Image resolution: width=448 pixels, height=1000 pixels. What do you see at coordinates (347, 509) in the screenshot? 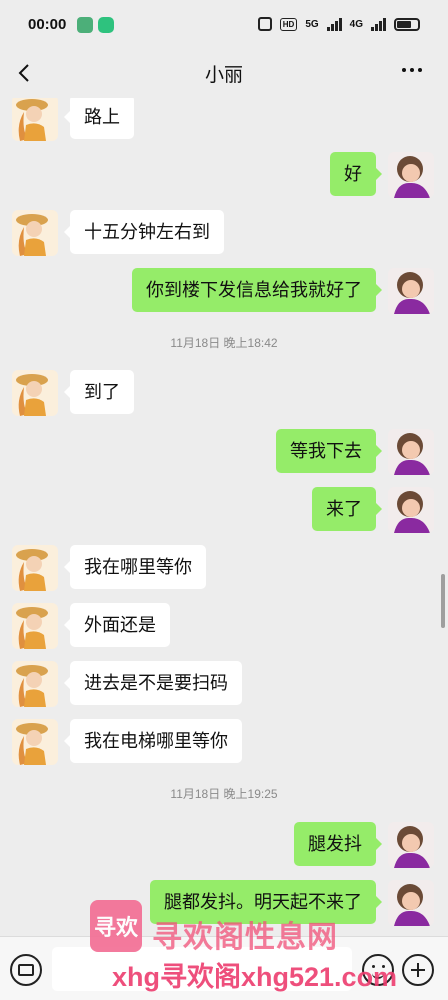
I see `message-bubble: 来了` at bounding box center [347, 509].